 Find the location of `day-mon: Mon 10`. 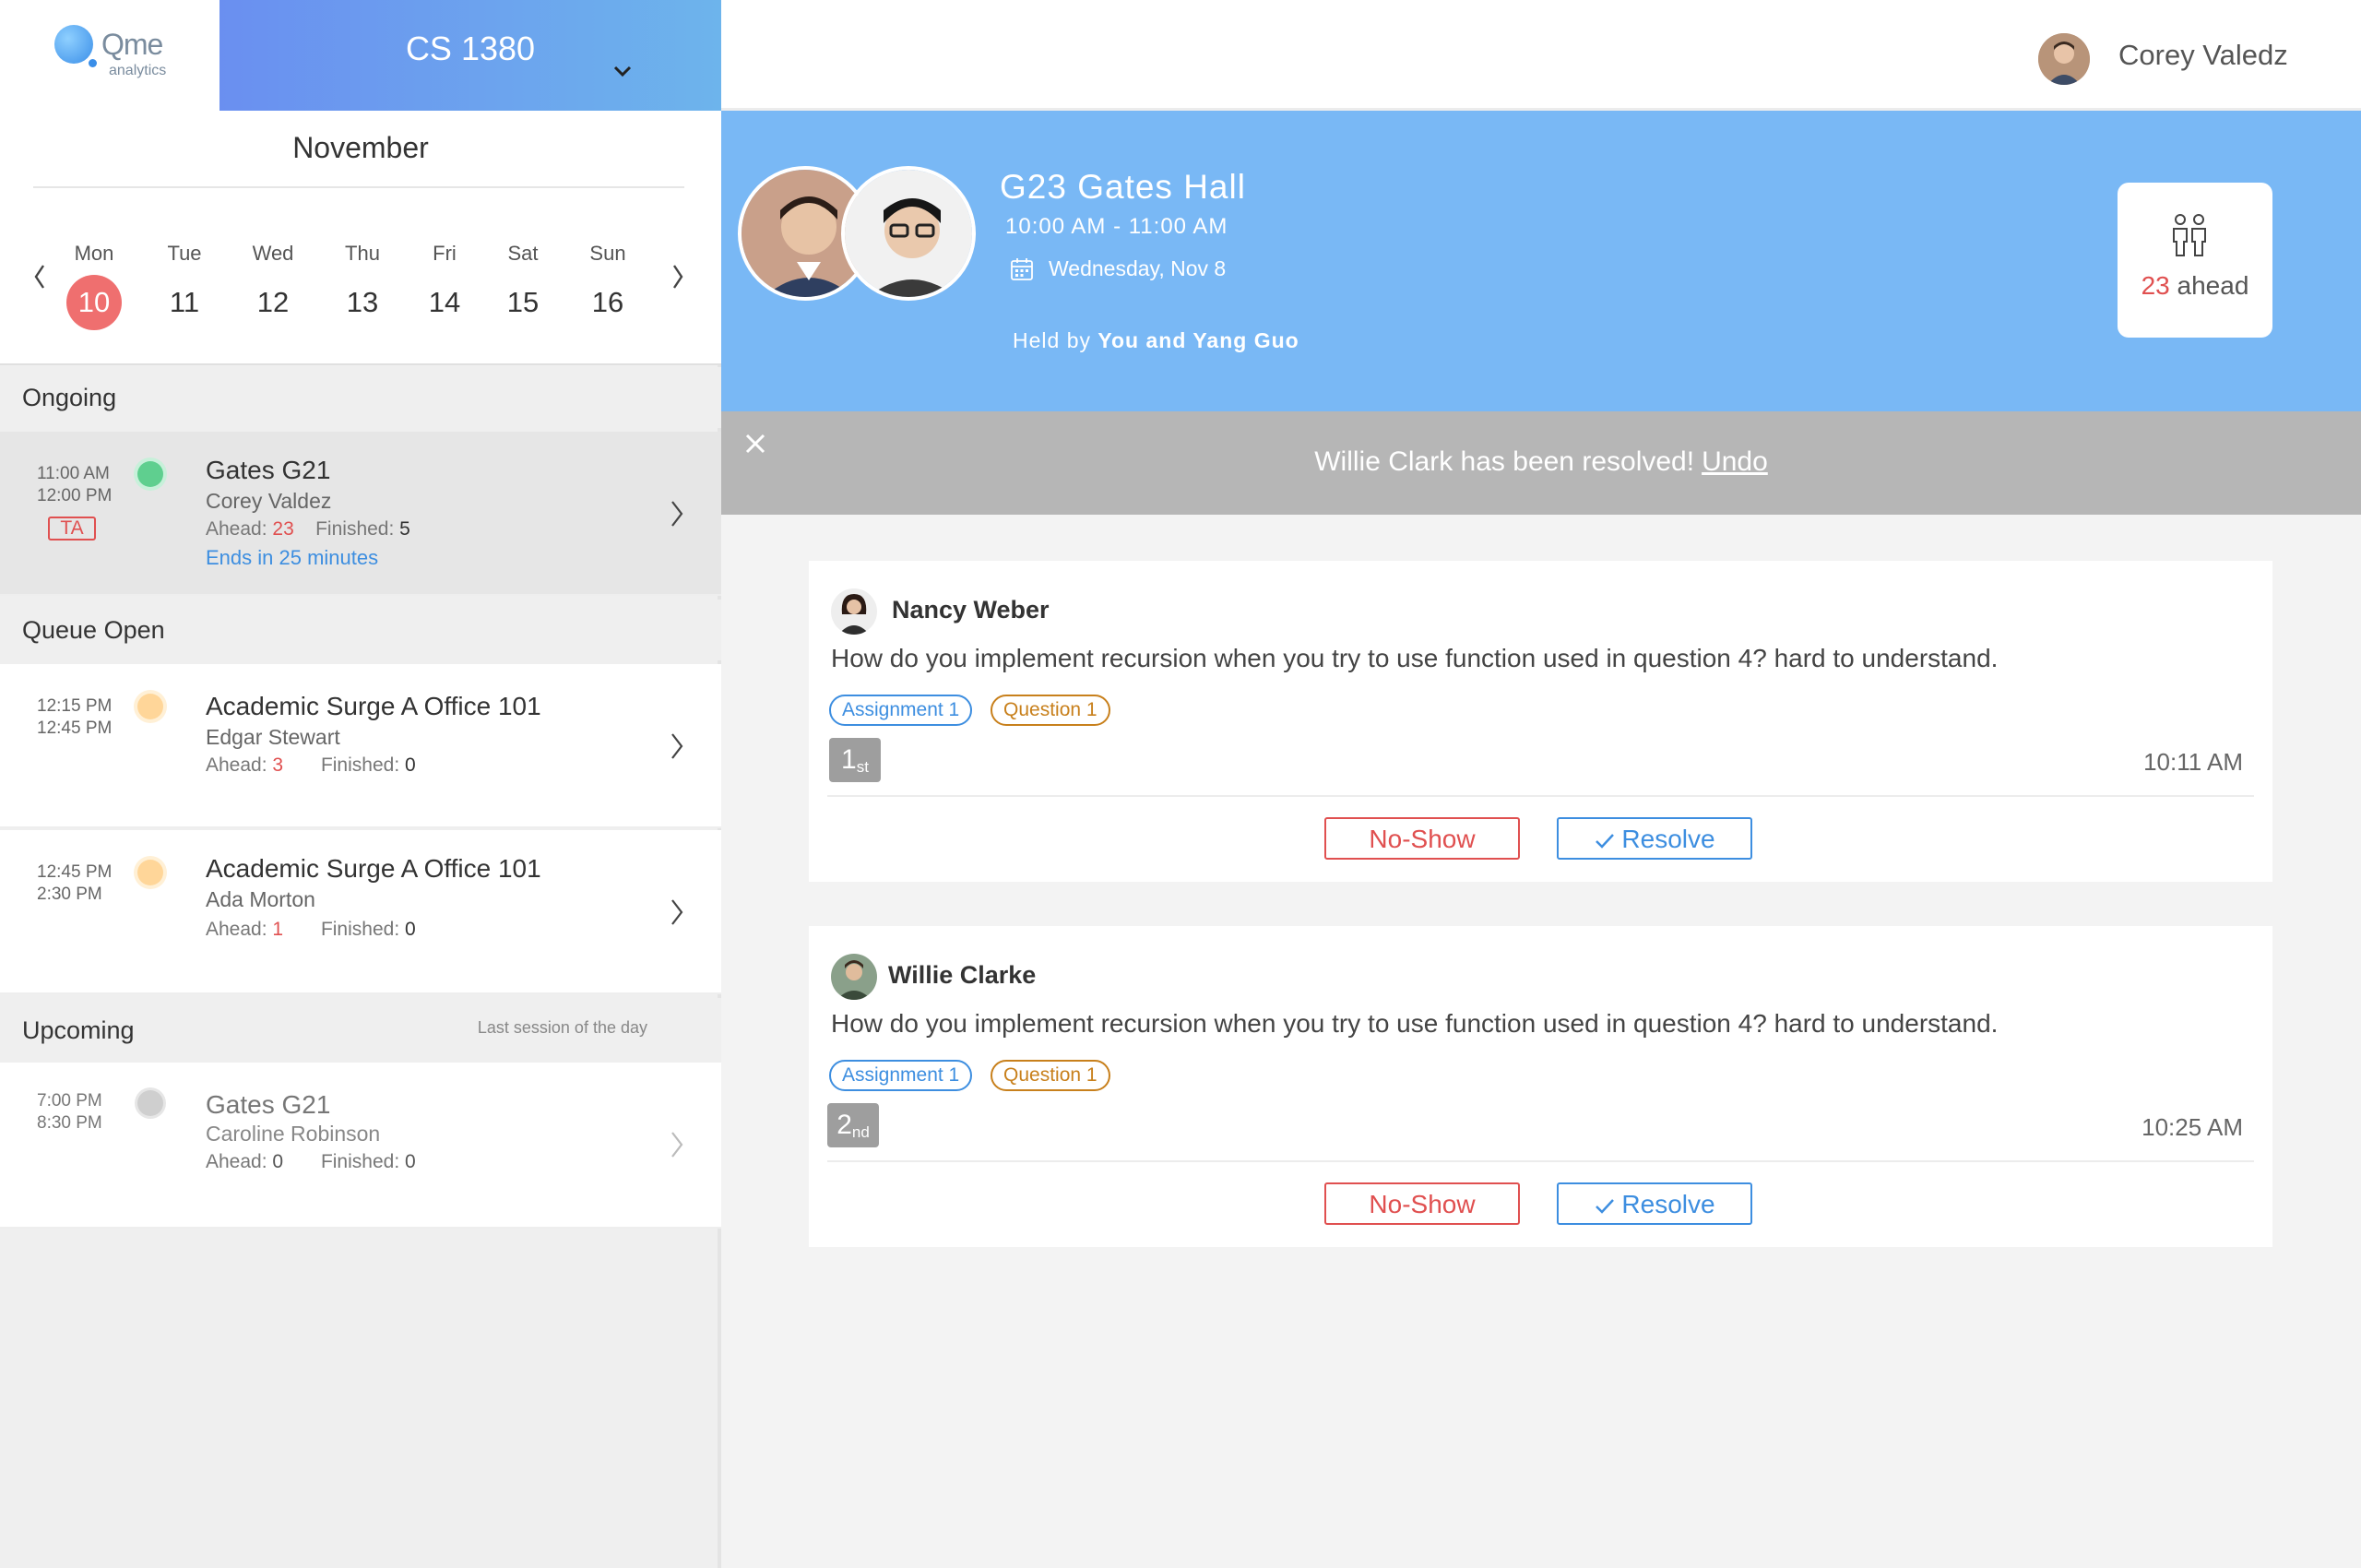

day-mon: Mon 10 is located at coordinates (94, 286).